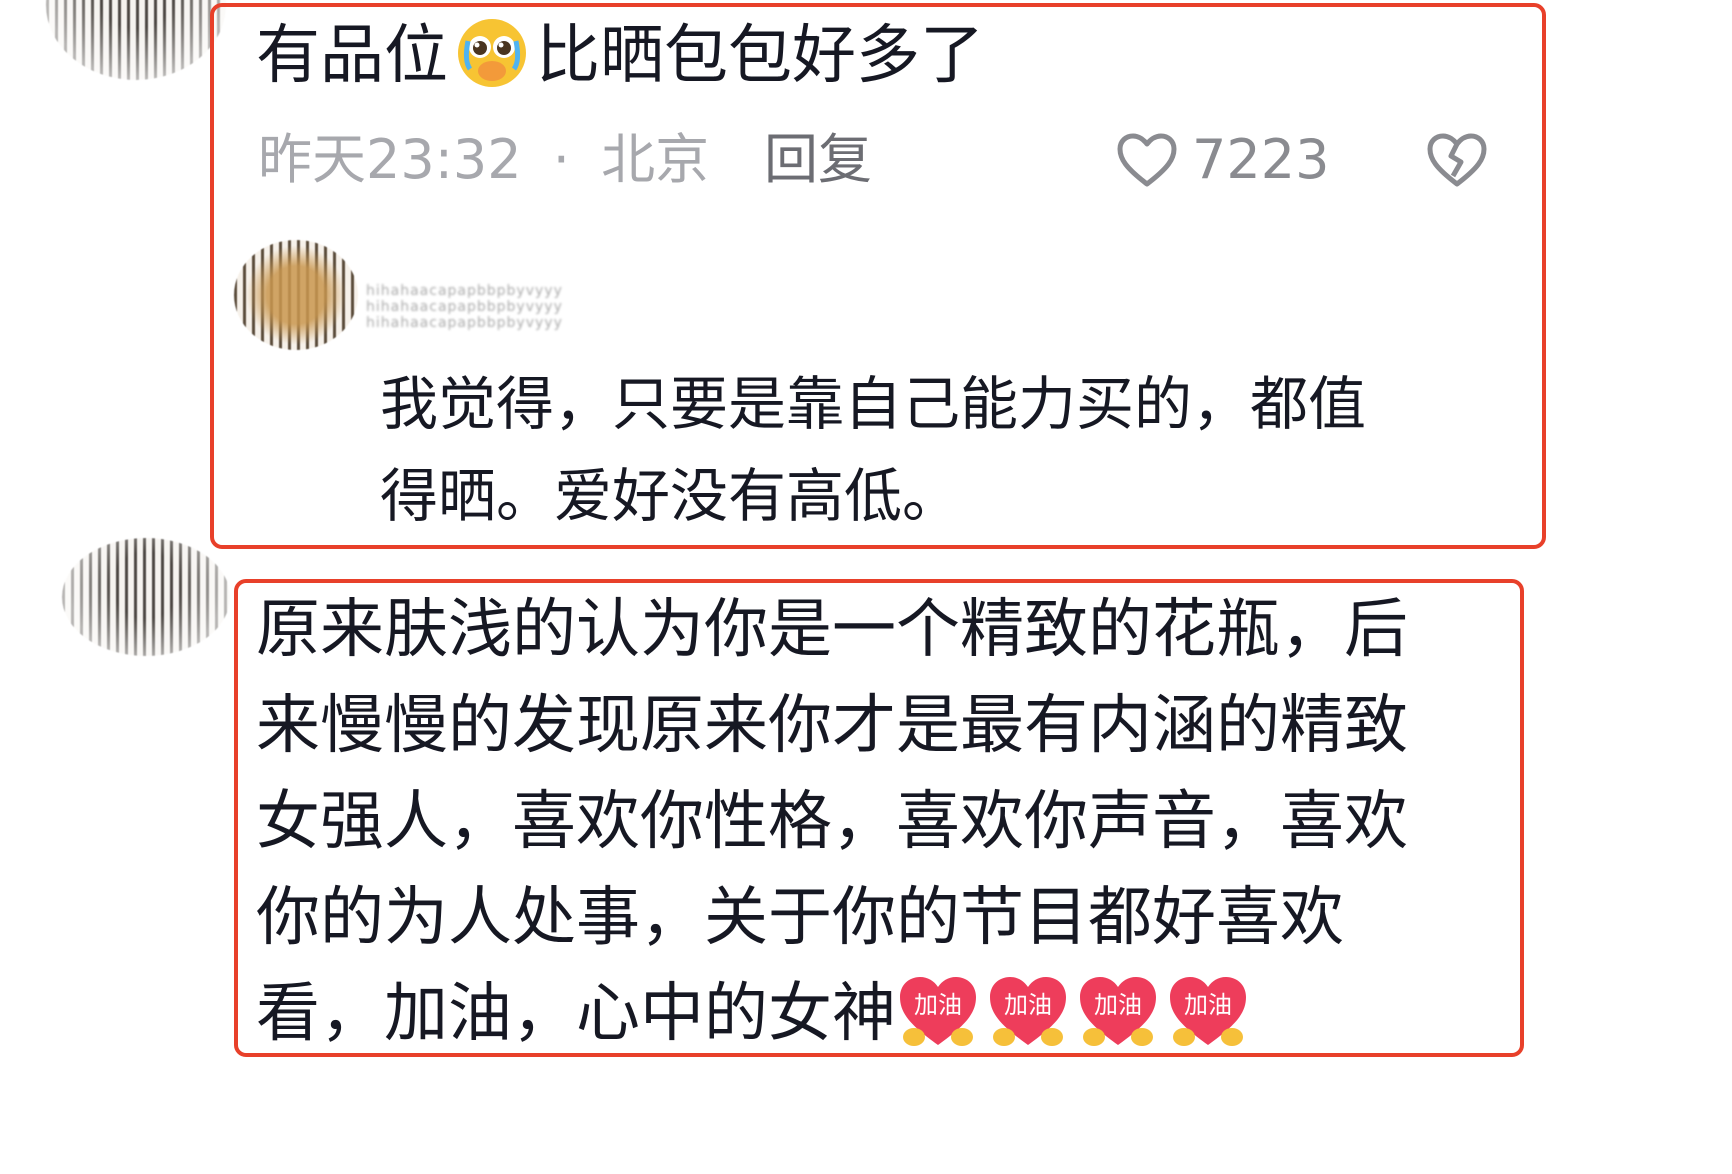 The image size is (1732, 1174). I want to click on comment2-line3: 女强人，喜欢你性格，喜欢你声音，喜欢, so click(832, 822).